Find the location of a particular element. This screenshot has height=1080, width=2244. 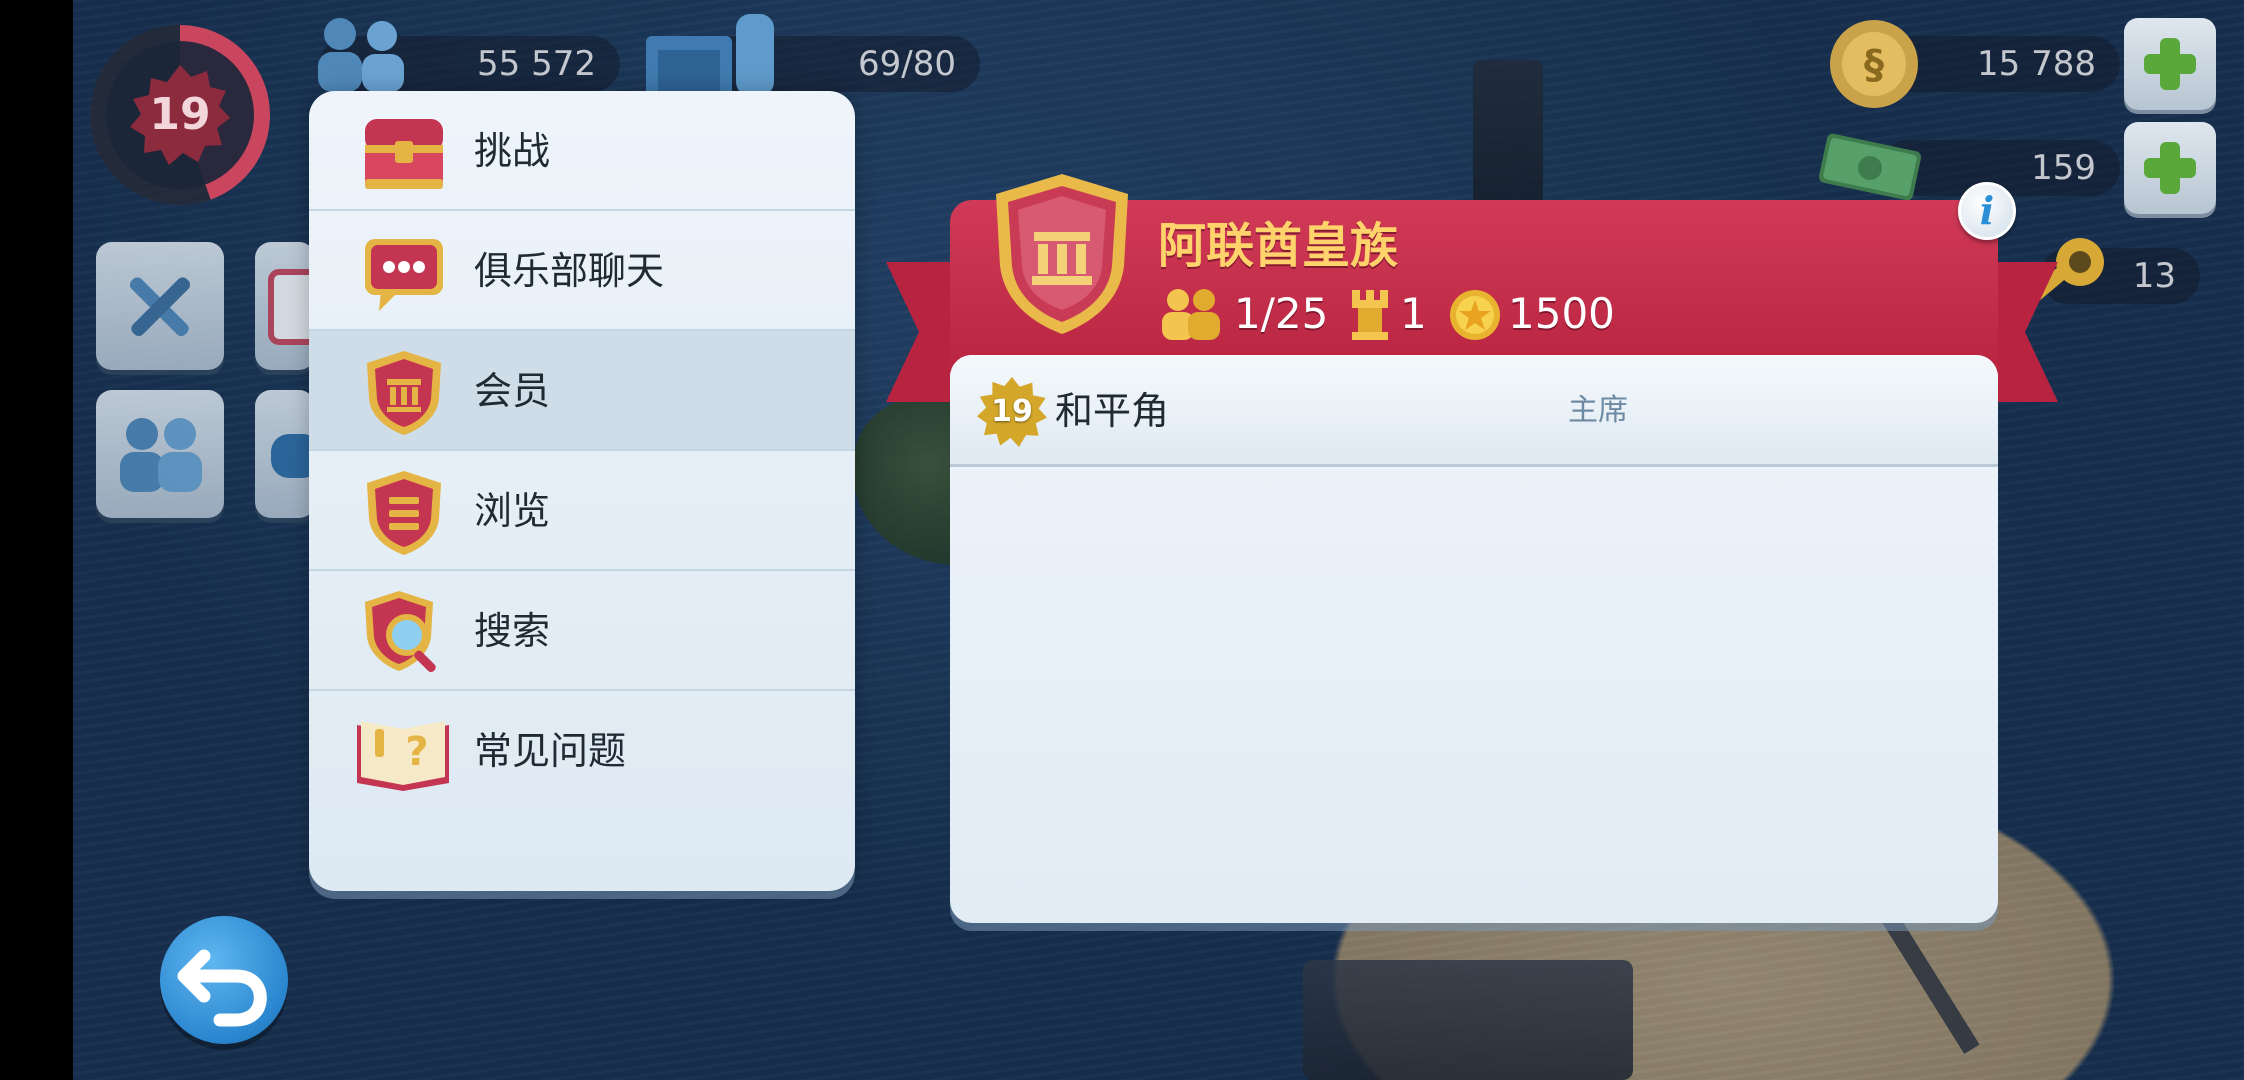

menu-item-search: 搜索 is located at coordinates (582, 631).